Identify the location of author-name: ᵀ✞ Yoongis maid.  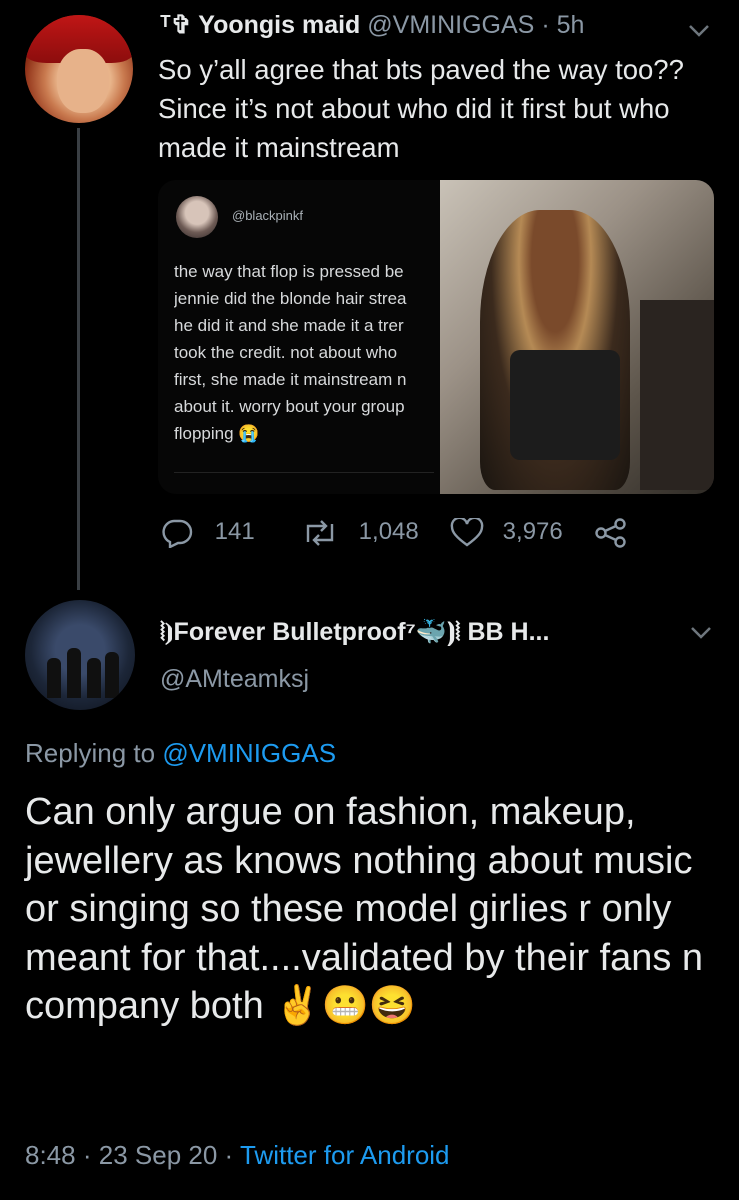
(260, 25).